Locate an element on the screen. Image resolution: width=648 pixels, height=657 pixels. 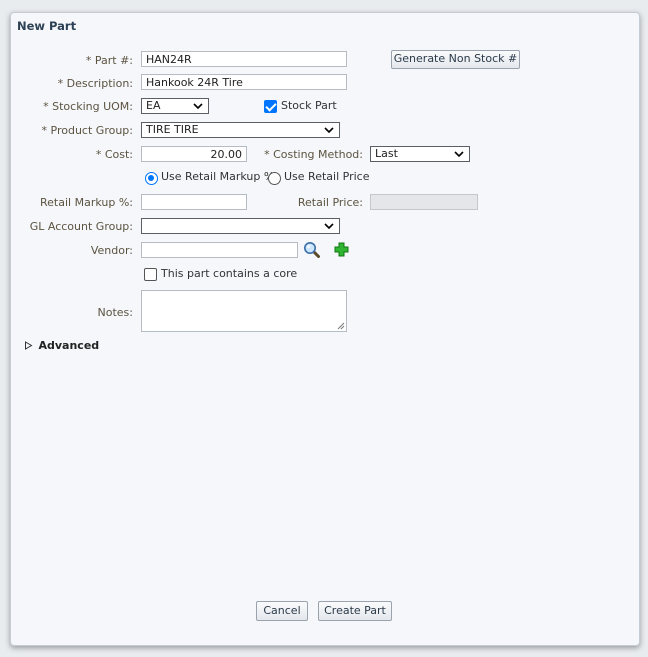
advanced-toggle: Advanced is located at coordinates (61, 347).